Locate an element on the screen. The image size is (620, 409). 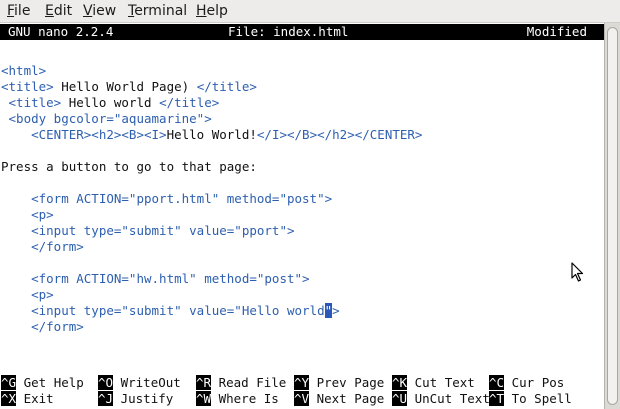
code-line: <html> is located at coordinates (301, 71).